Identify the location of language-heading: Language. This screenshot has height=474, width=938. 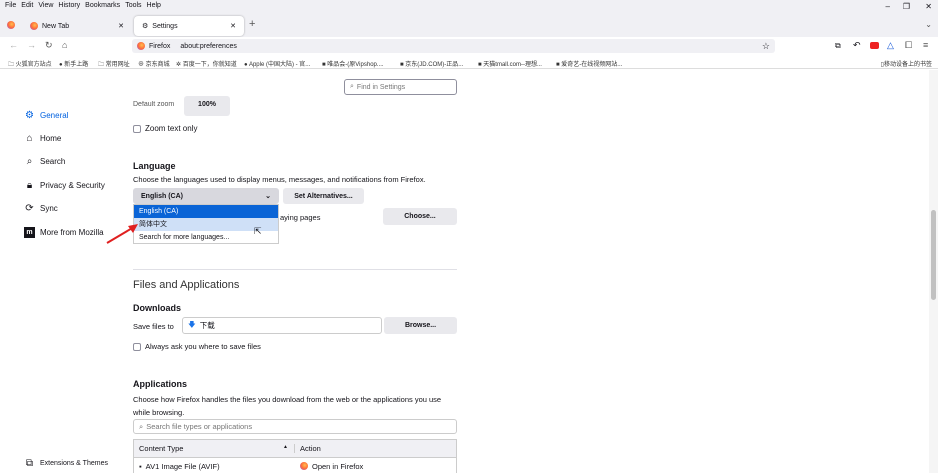
(154, 166).